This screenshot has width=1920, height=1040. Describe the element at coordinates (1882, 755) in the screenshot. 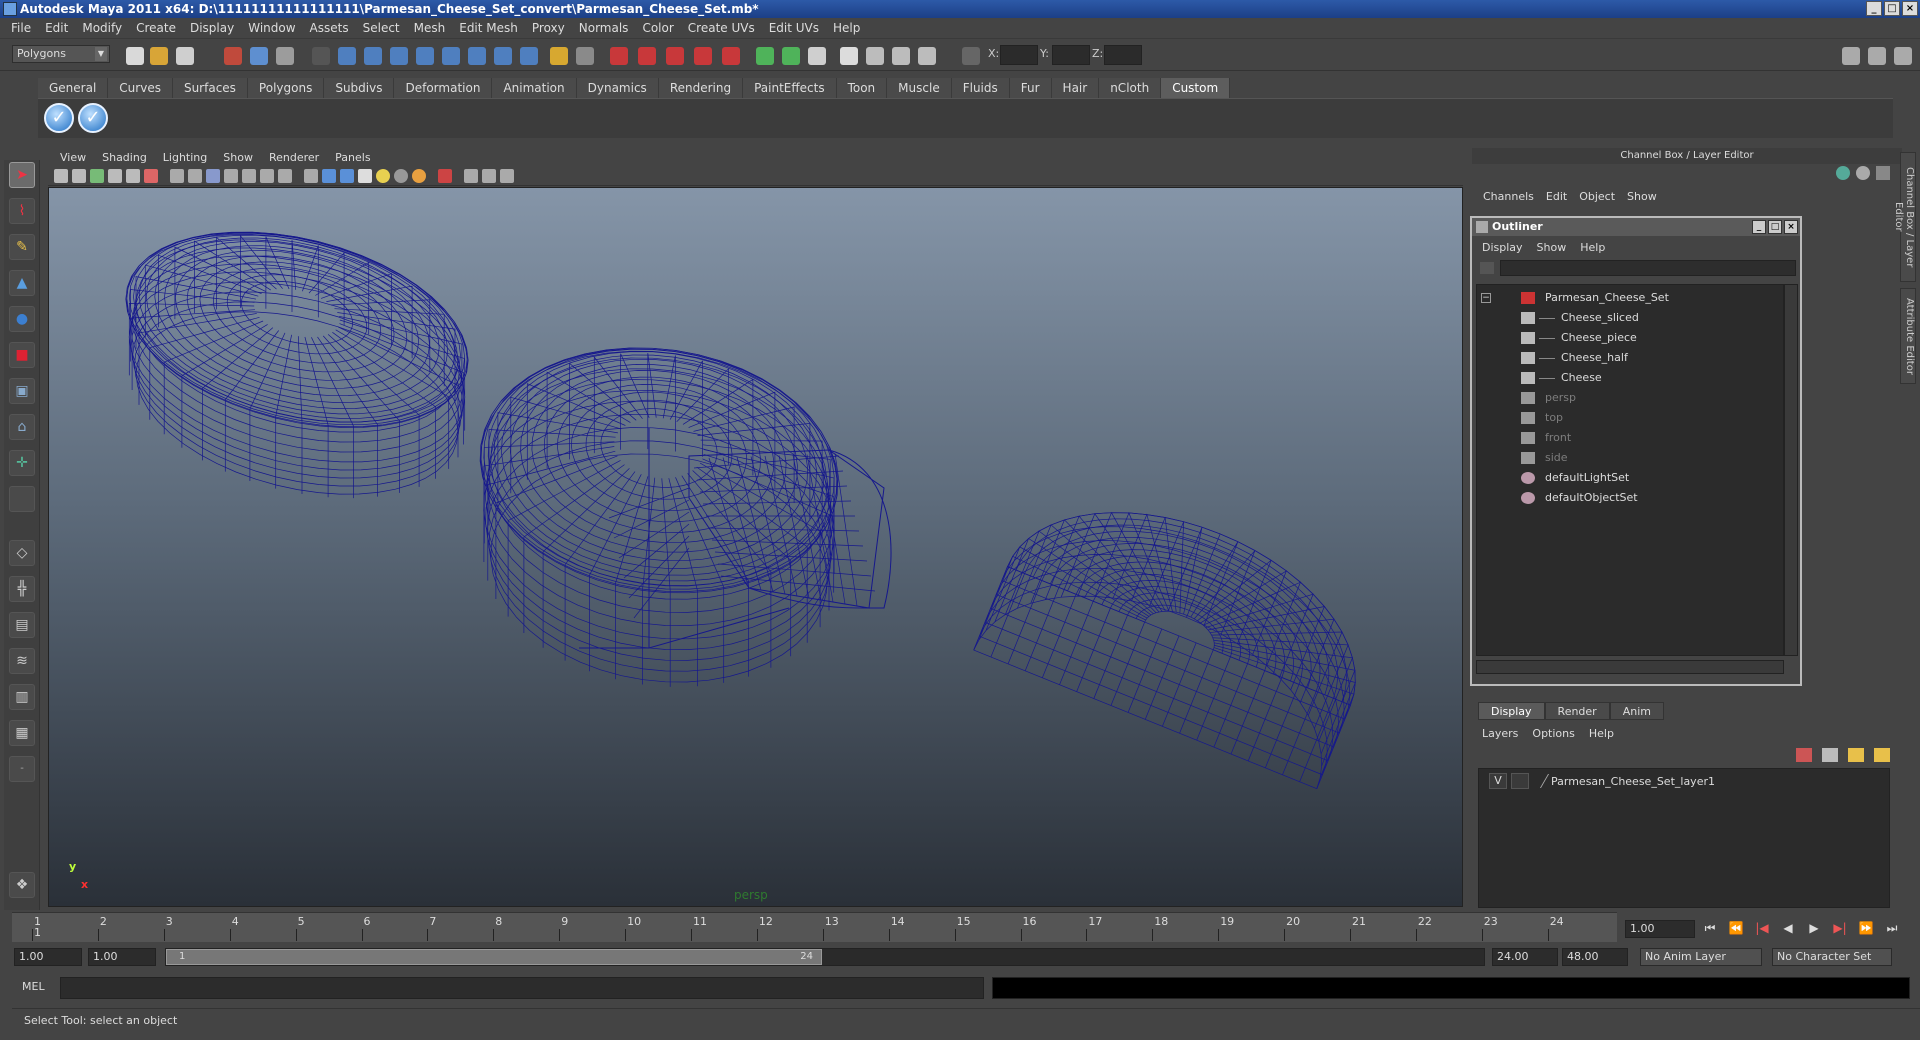

I see `new-layer-from-selection-icon` at that location.